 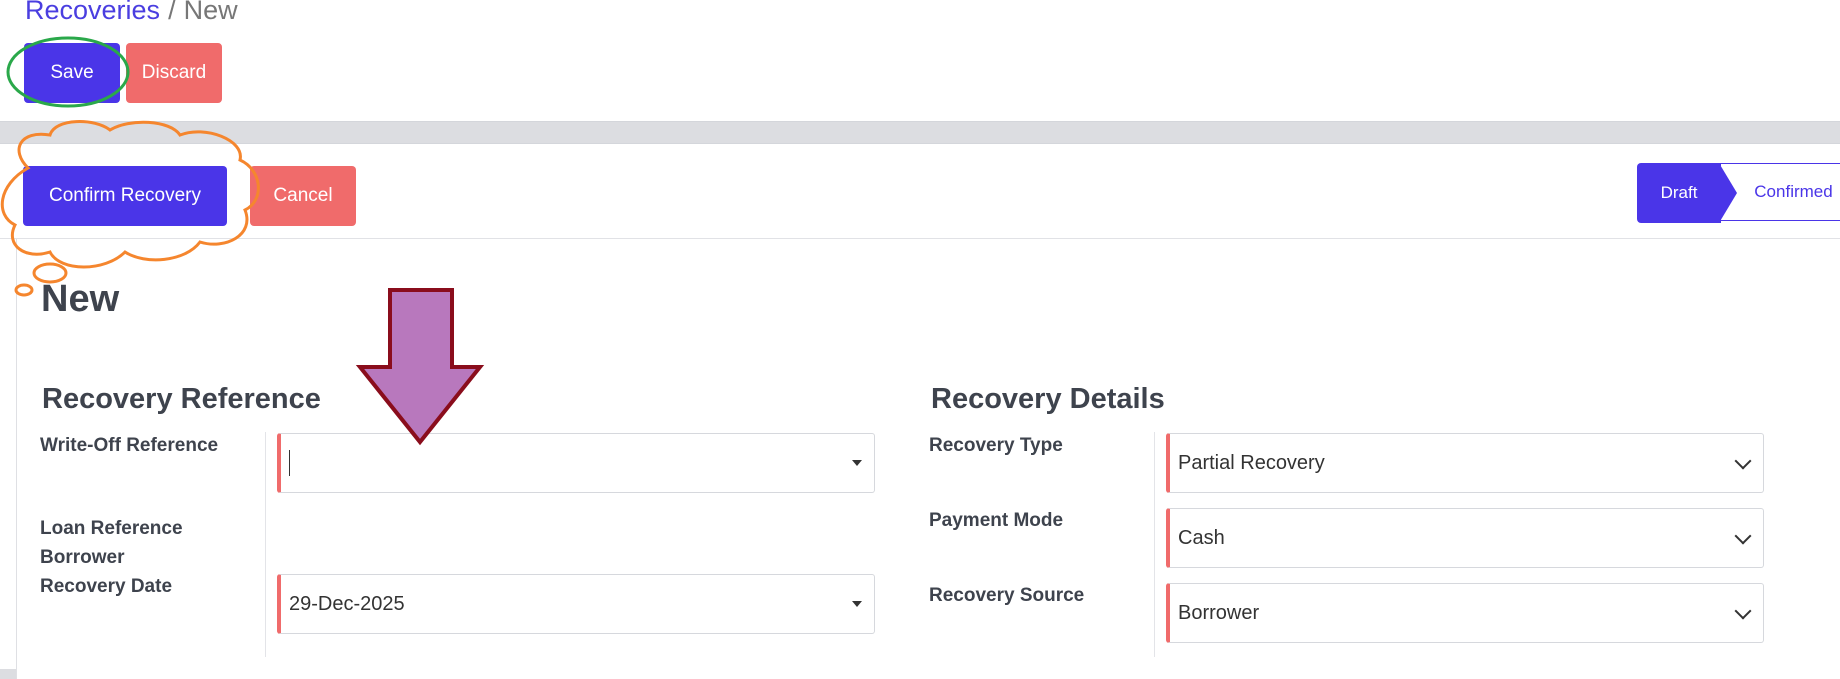 What do you see at coordinates (1728, 193) in the screenshot?
I see `status-draft-arrow` at bounding box center [1728, 193].